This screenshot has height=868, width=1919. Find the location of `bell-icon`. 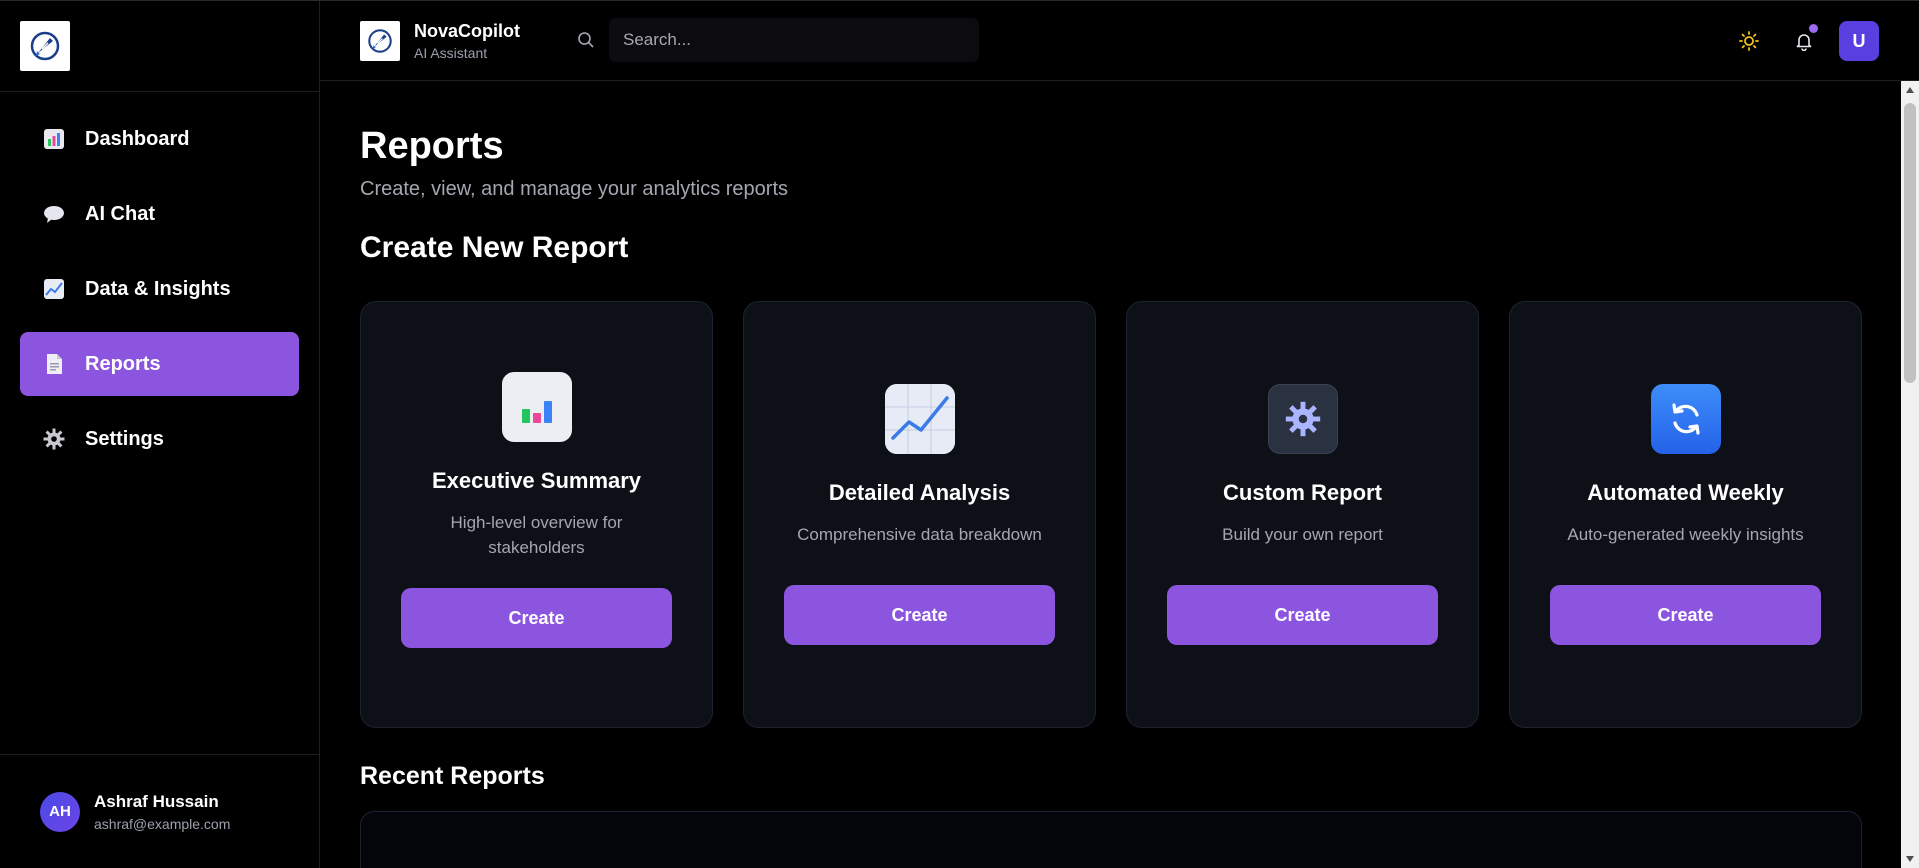

bell-icon is located at coordinates (1804, 42).